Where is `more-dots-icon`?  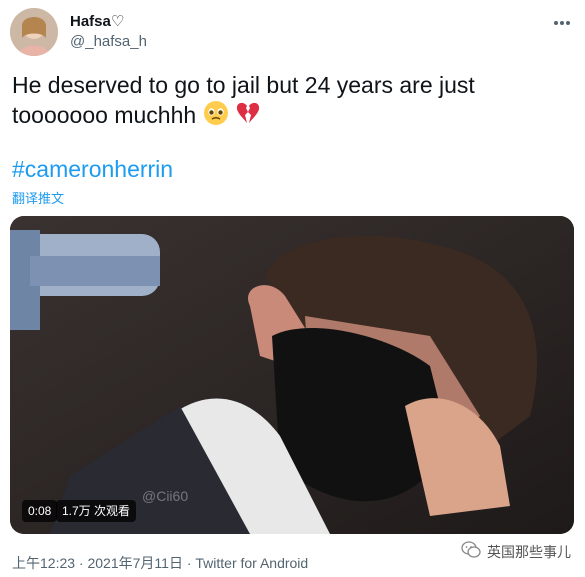 more-dots-icon is located at coordinates (562, 20).